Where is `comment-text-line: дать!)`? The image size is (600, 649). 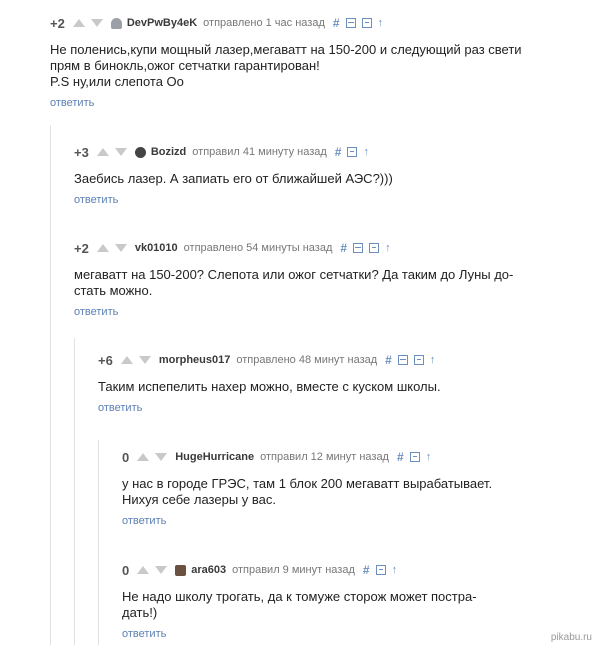 comment-text-line: дать!) is located at coordinates (140, 612).